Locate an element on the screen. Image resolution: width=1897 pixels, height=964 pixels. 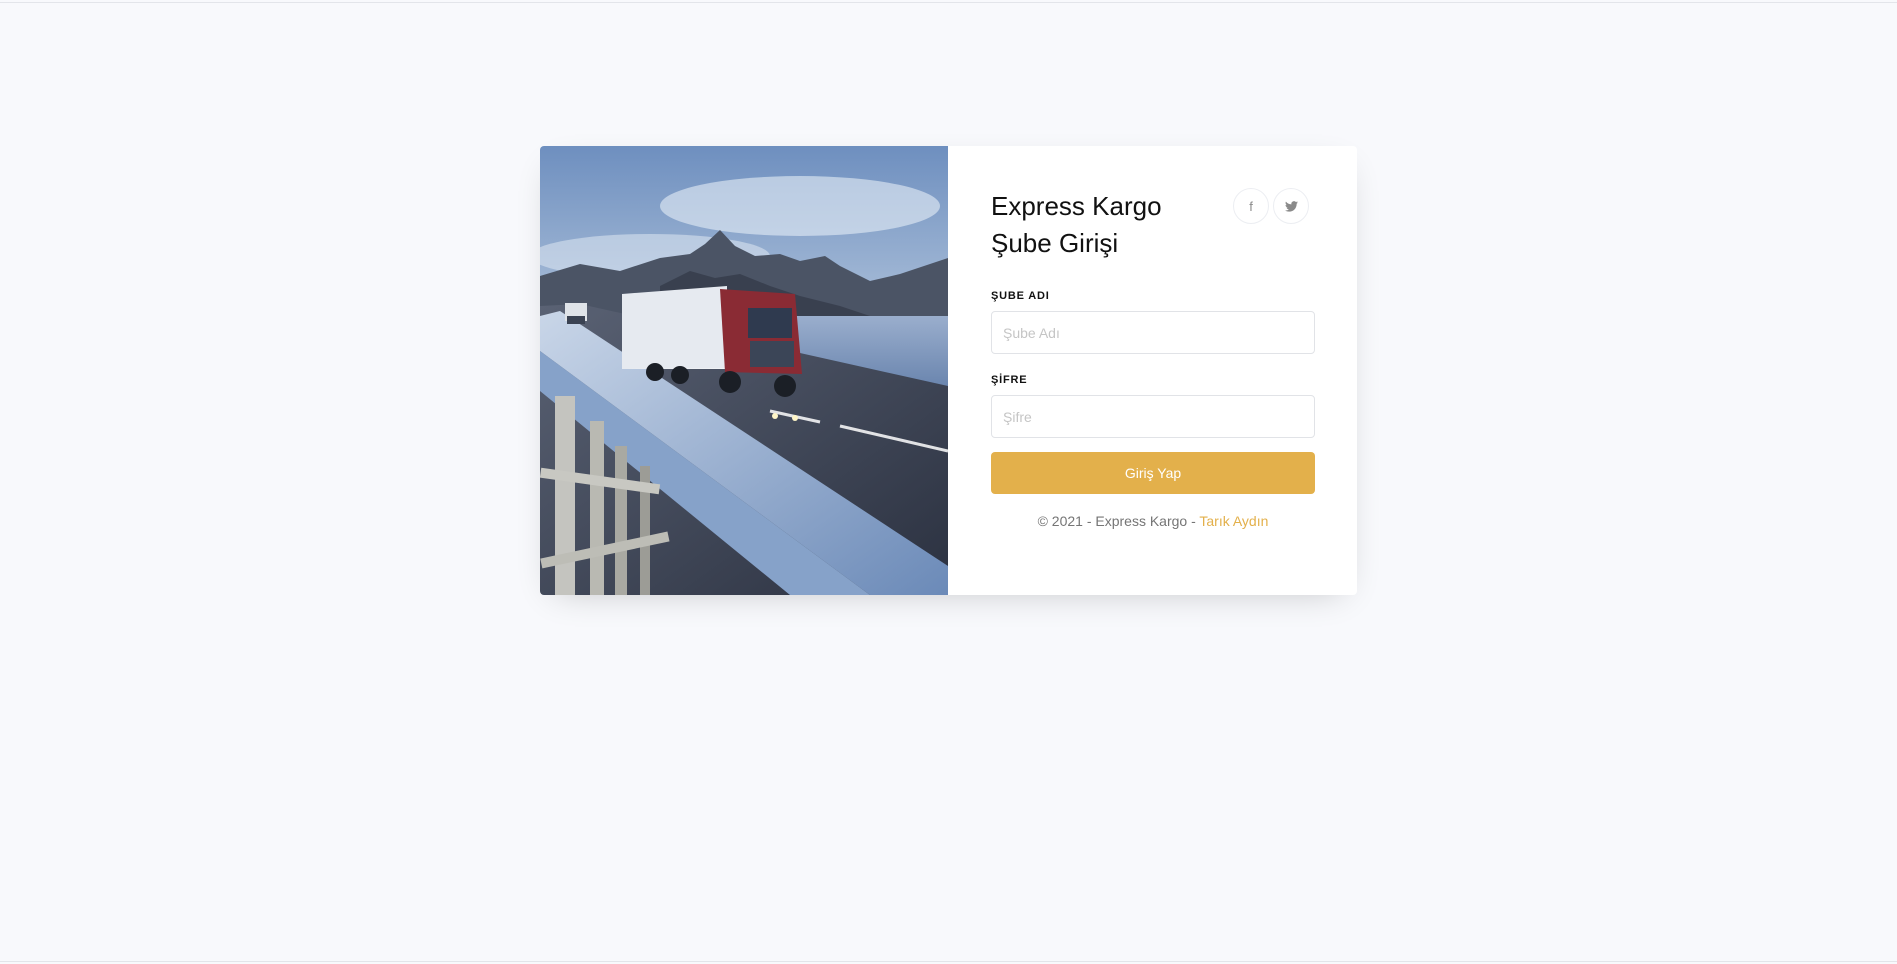
truck-photo is located at coordinates (744, 370).